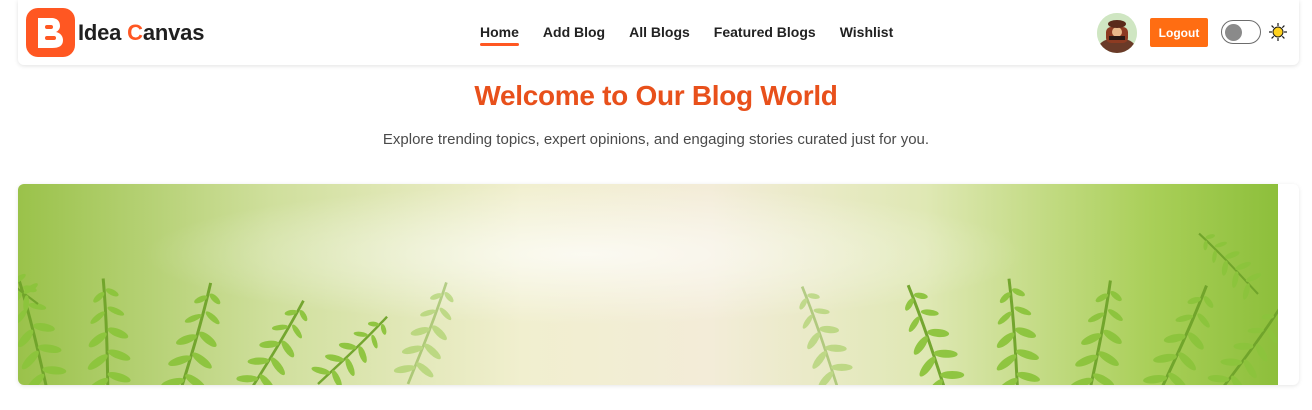 Image resolution: width=1312 pixels, height=410 pixels. Describe the element at coordinates (173, 32) in the screenshot. I see `brand-name-suffix: anvas` at that location.